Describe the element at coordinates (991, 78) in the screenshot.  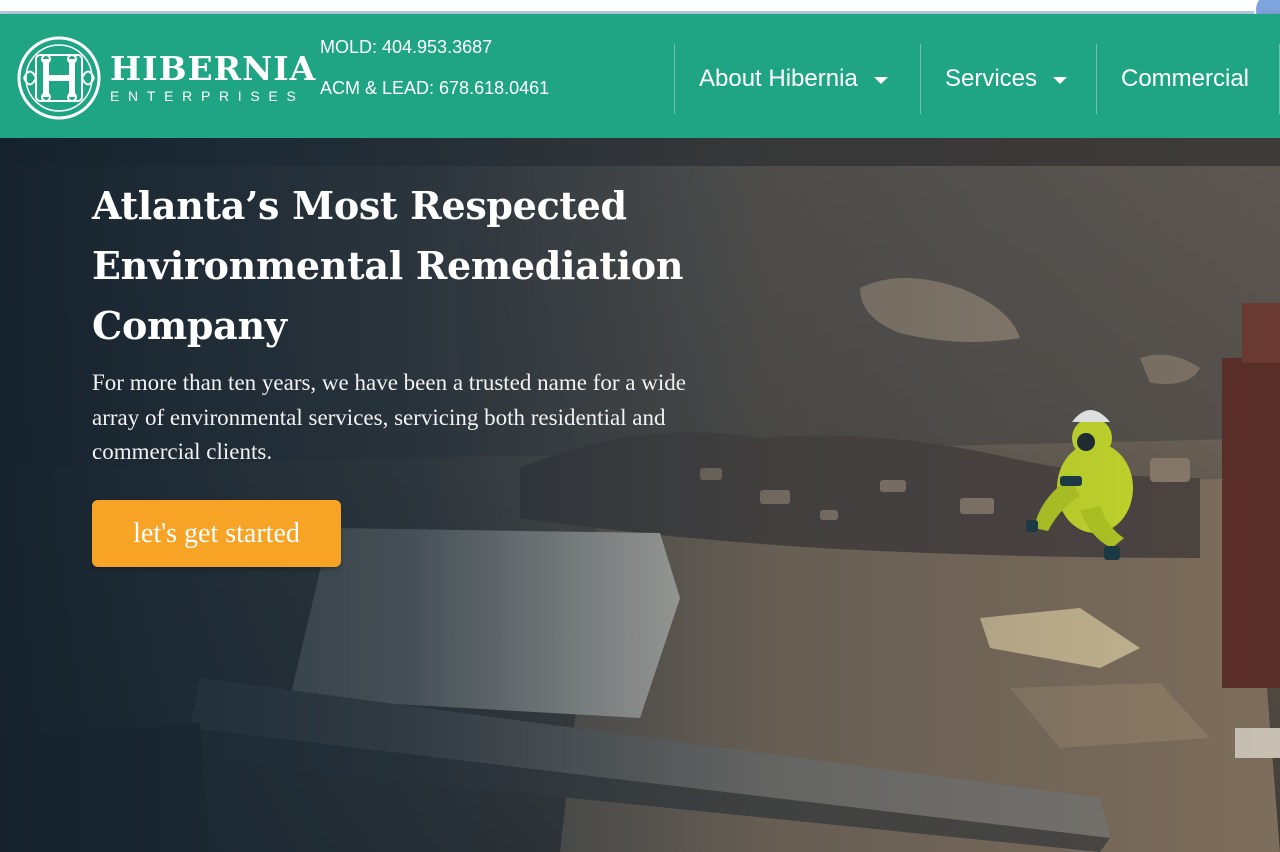
I see `nav-item-label: Services` at that location.